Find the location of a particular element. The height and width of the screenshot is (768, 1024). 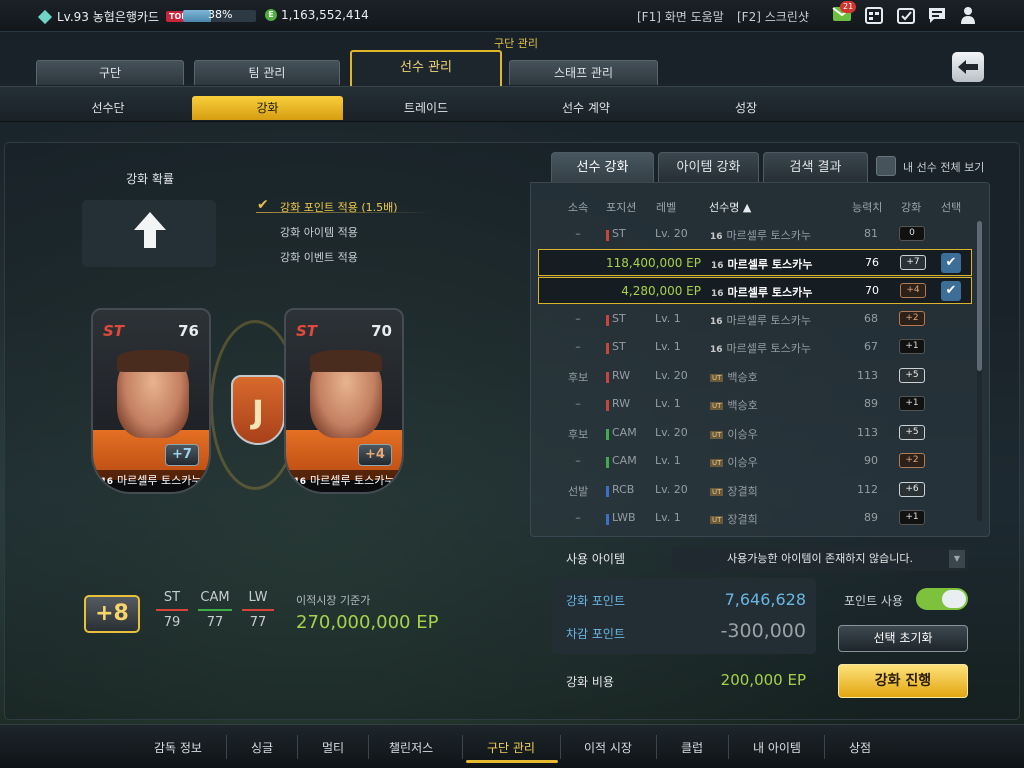

subtab-squad: 선수단 is located at coordinates (108, 108).